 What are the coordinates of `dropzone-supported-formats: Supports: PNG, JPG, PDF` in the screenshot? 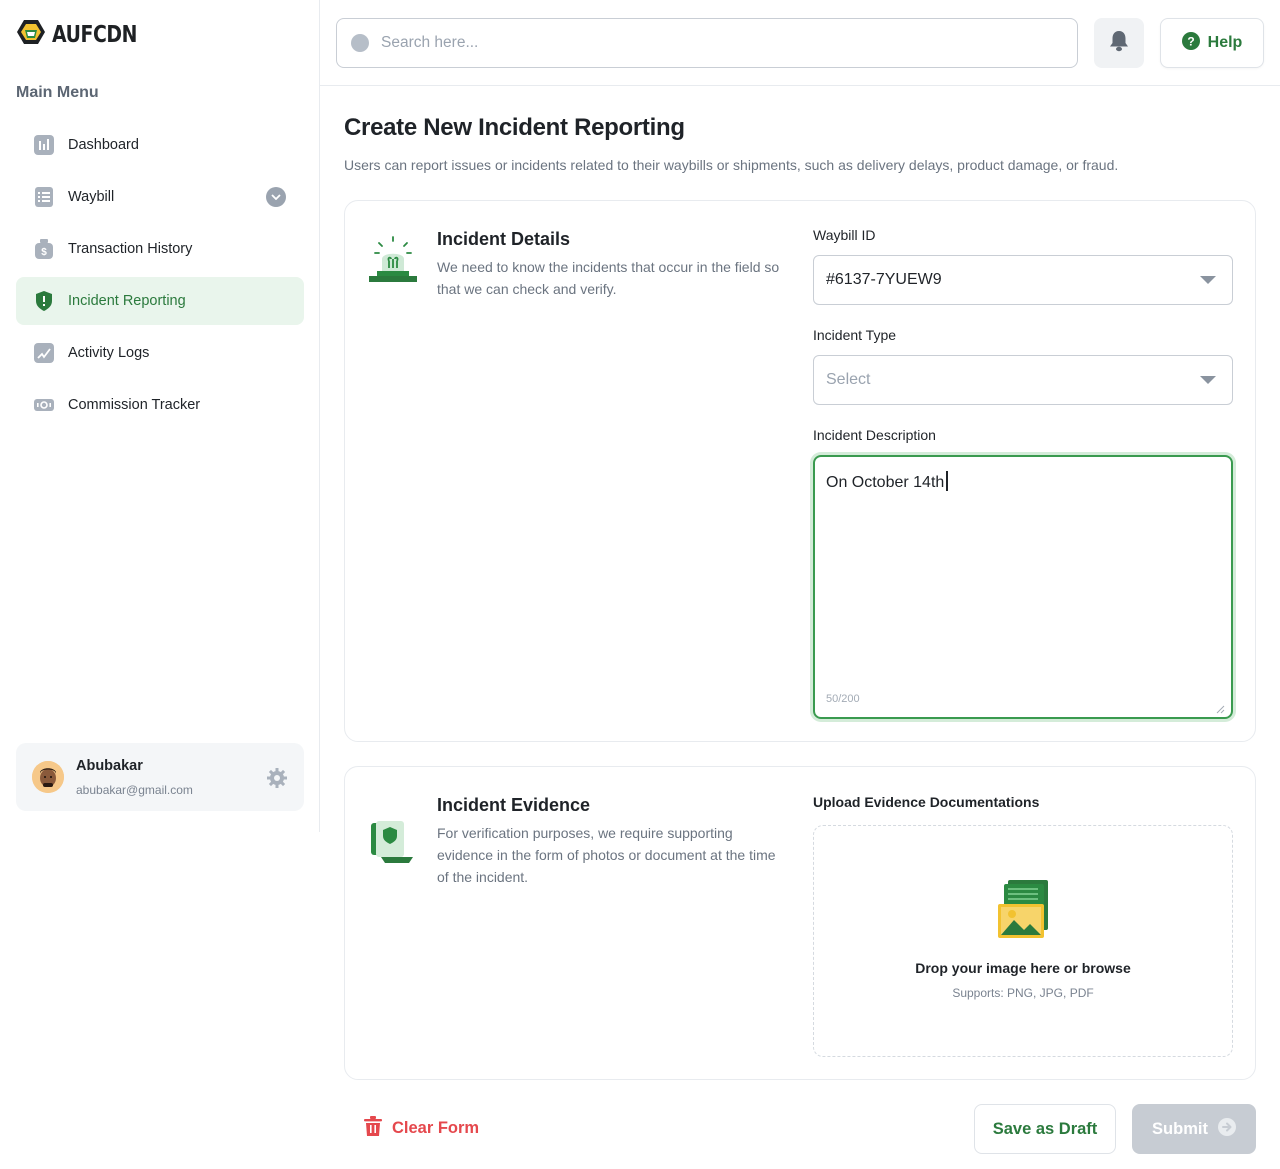 It's located at (1023, 993).